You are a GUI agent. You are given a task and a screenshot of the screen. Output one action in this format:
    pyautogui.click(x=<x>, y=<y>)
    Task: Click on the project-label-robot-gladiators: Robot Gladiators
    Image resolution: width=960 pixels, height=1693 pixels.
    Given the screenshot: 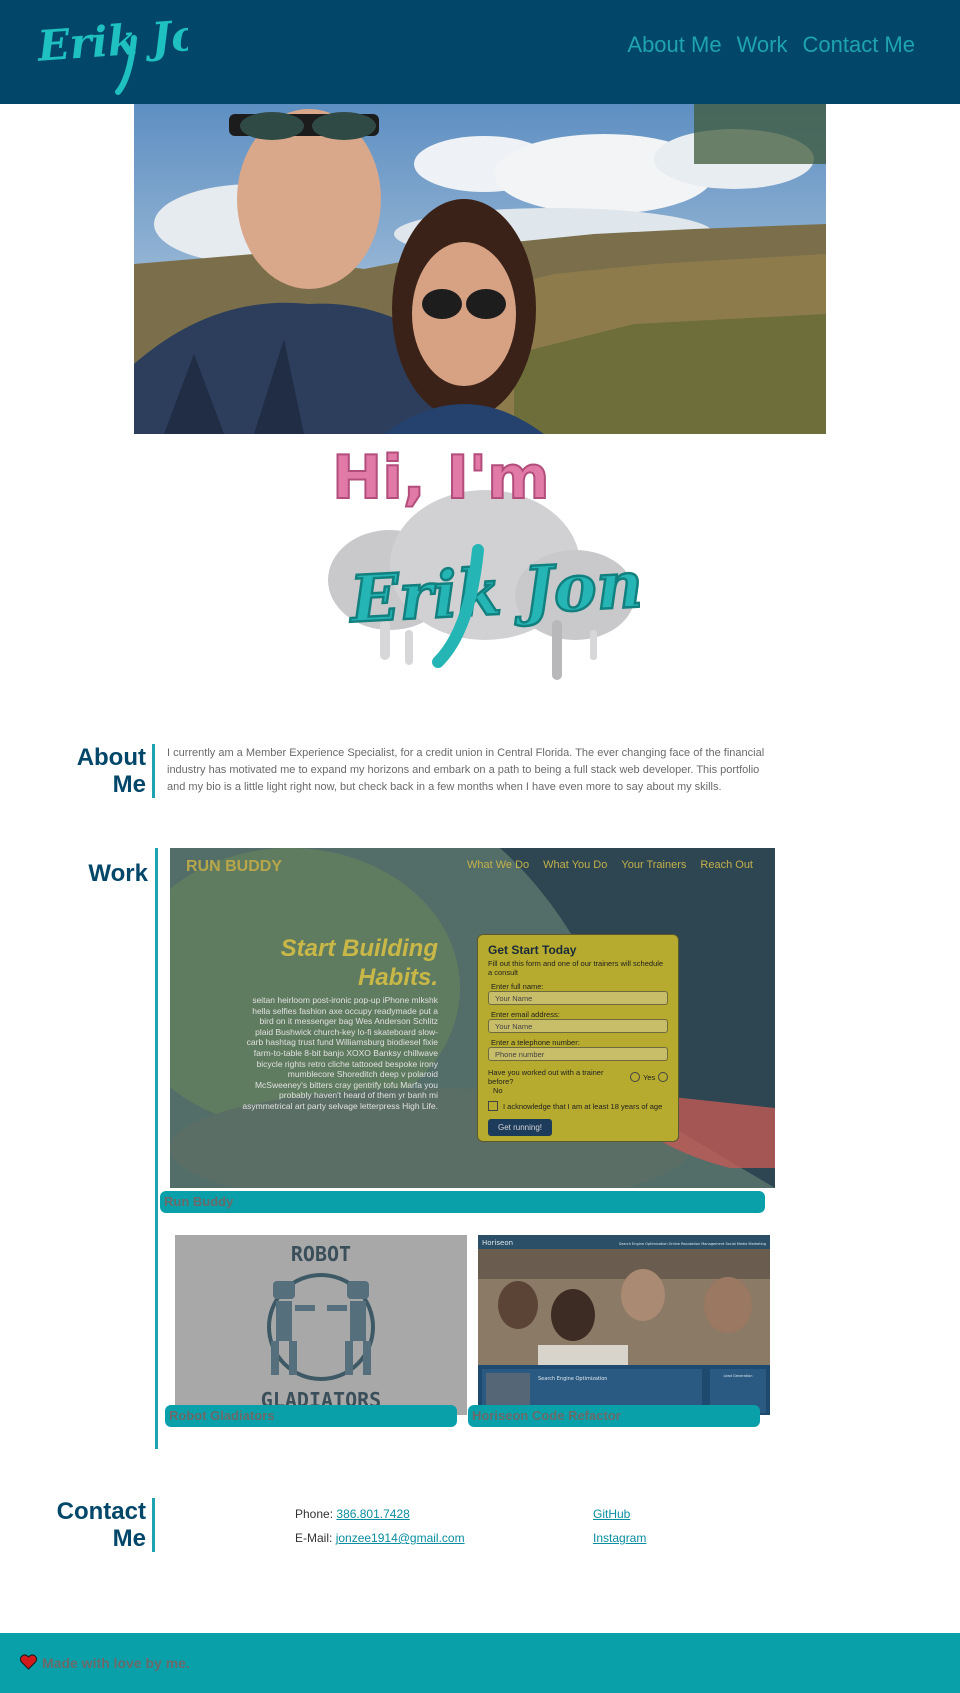 What is the action you would take?
    pyautogui.click(x=311, y=1416)
    